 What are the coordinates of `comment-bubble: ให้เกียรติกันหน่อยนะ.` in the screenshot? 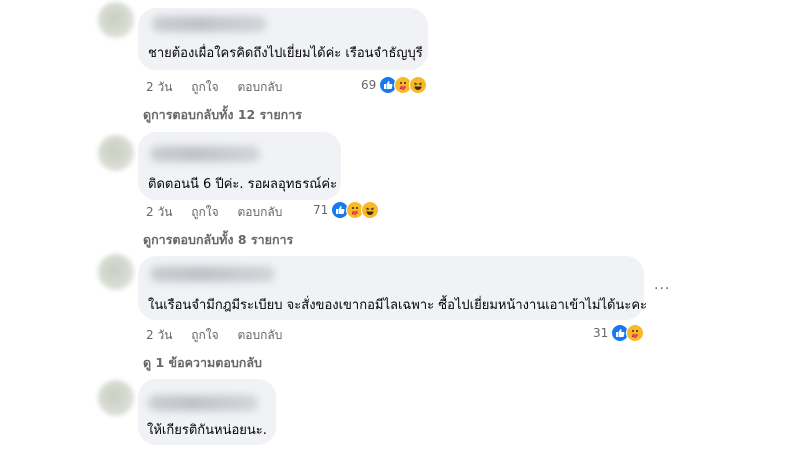 It's located at (207, 412).